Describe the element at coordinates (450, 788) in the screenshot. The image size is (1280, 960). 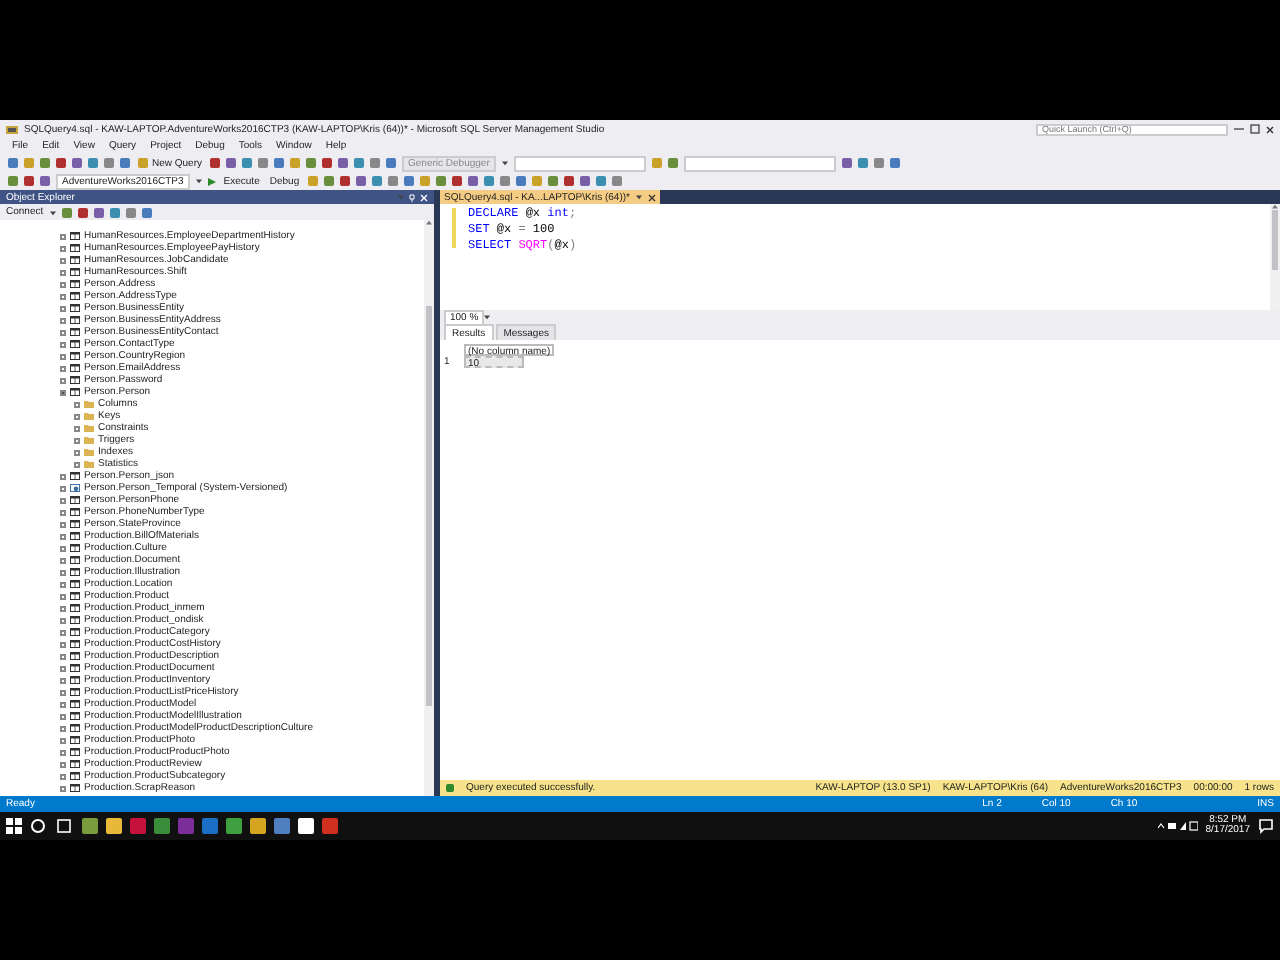
I see `success-icon` at that location.